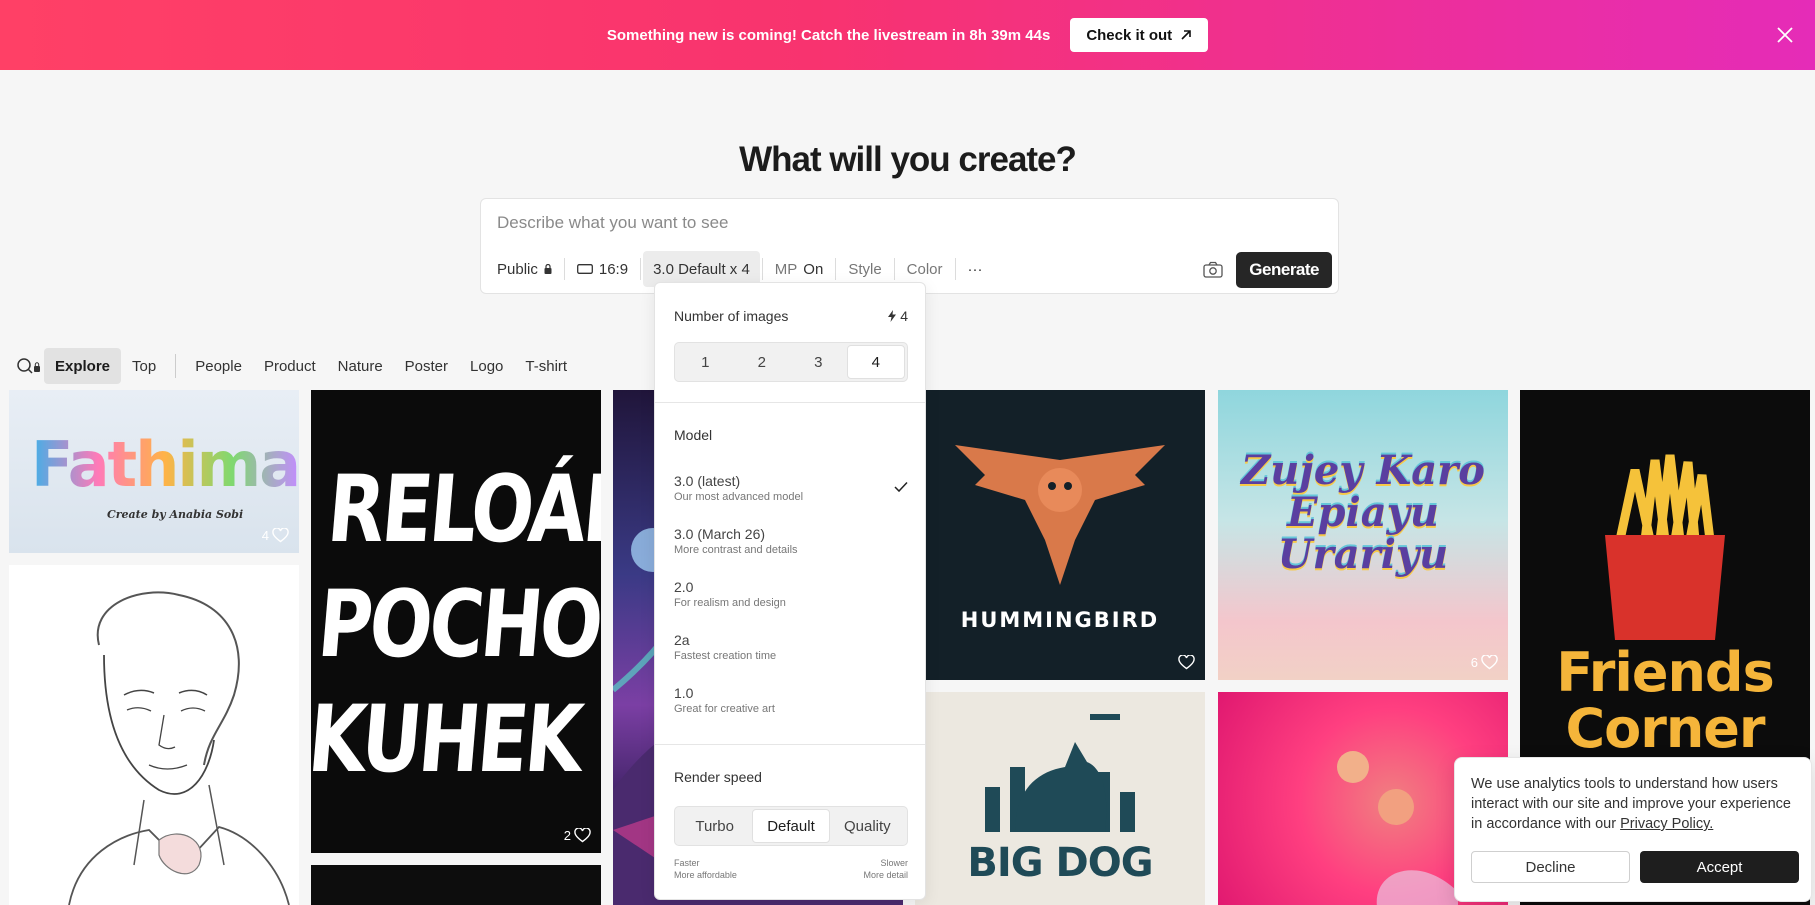  Describe the element at coordinates (693, 435) in the screenshot. I see `model-label: Model` at that location.